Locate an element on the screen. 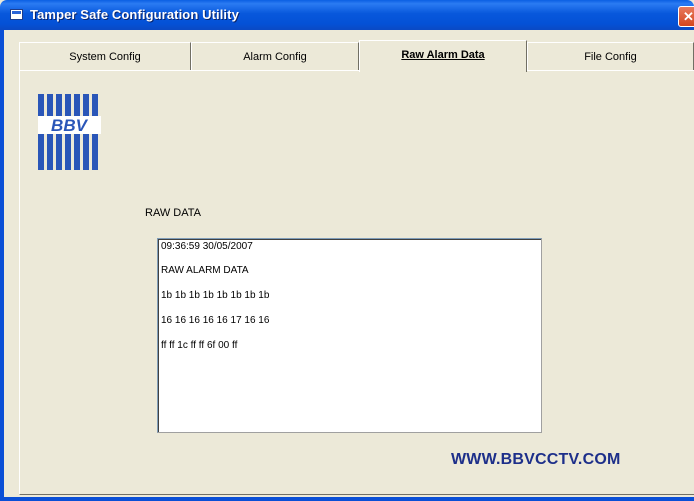  window-title: Tamper Safe Configuration Utility is located at coordinates (134, 14).